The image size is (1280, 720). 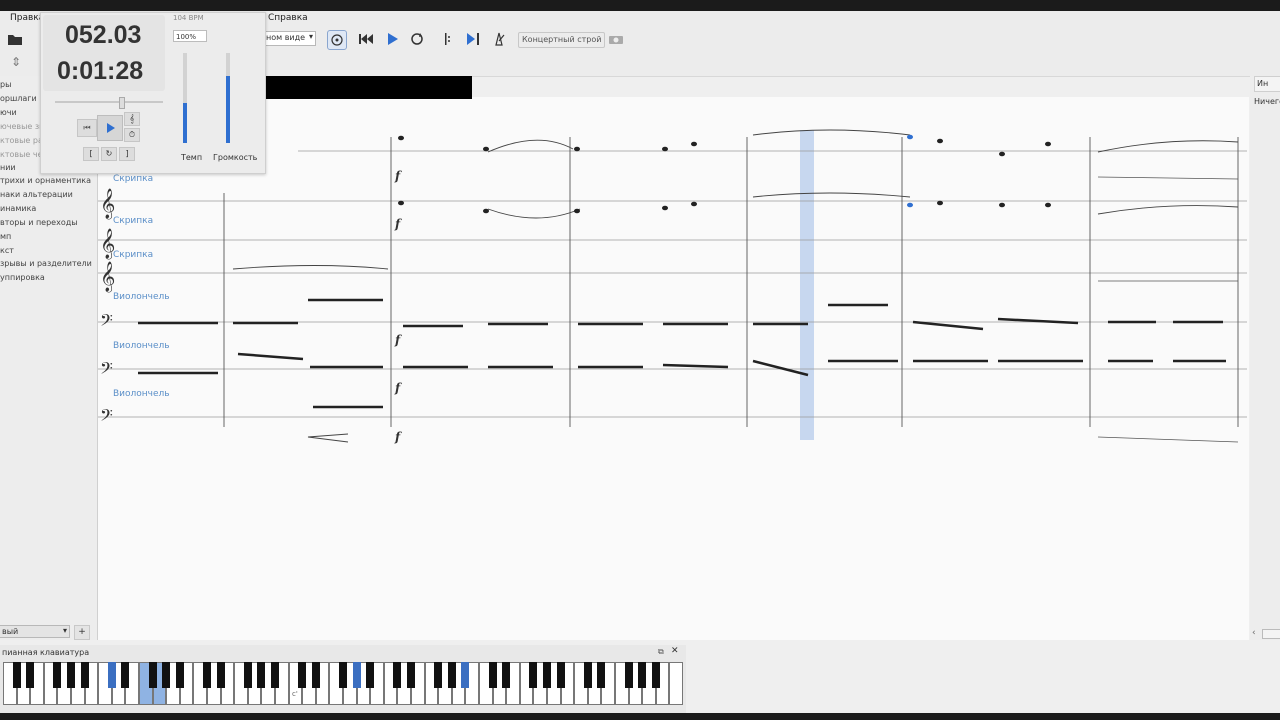 I want to click on palette-item: кст, so click(x=7, y=250).